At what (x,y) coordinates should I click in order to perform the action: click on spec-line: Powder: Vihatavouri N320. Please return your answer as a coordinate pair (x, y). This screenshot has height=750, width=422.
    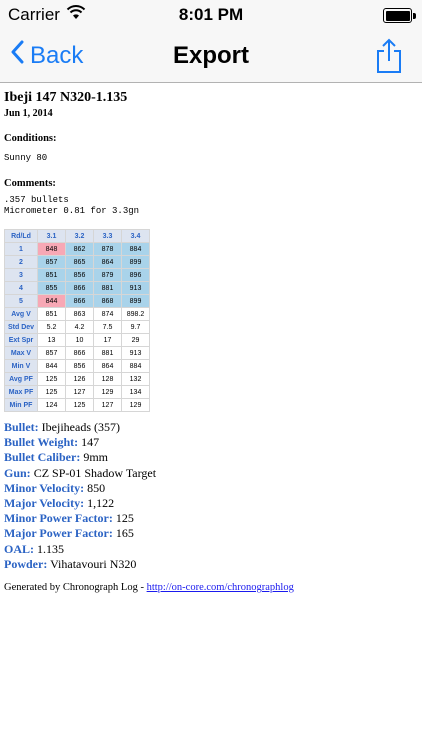
    Looking at the image, I should click on (211, 564).